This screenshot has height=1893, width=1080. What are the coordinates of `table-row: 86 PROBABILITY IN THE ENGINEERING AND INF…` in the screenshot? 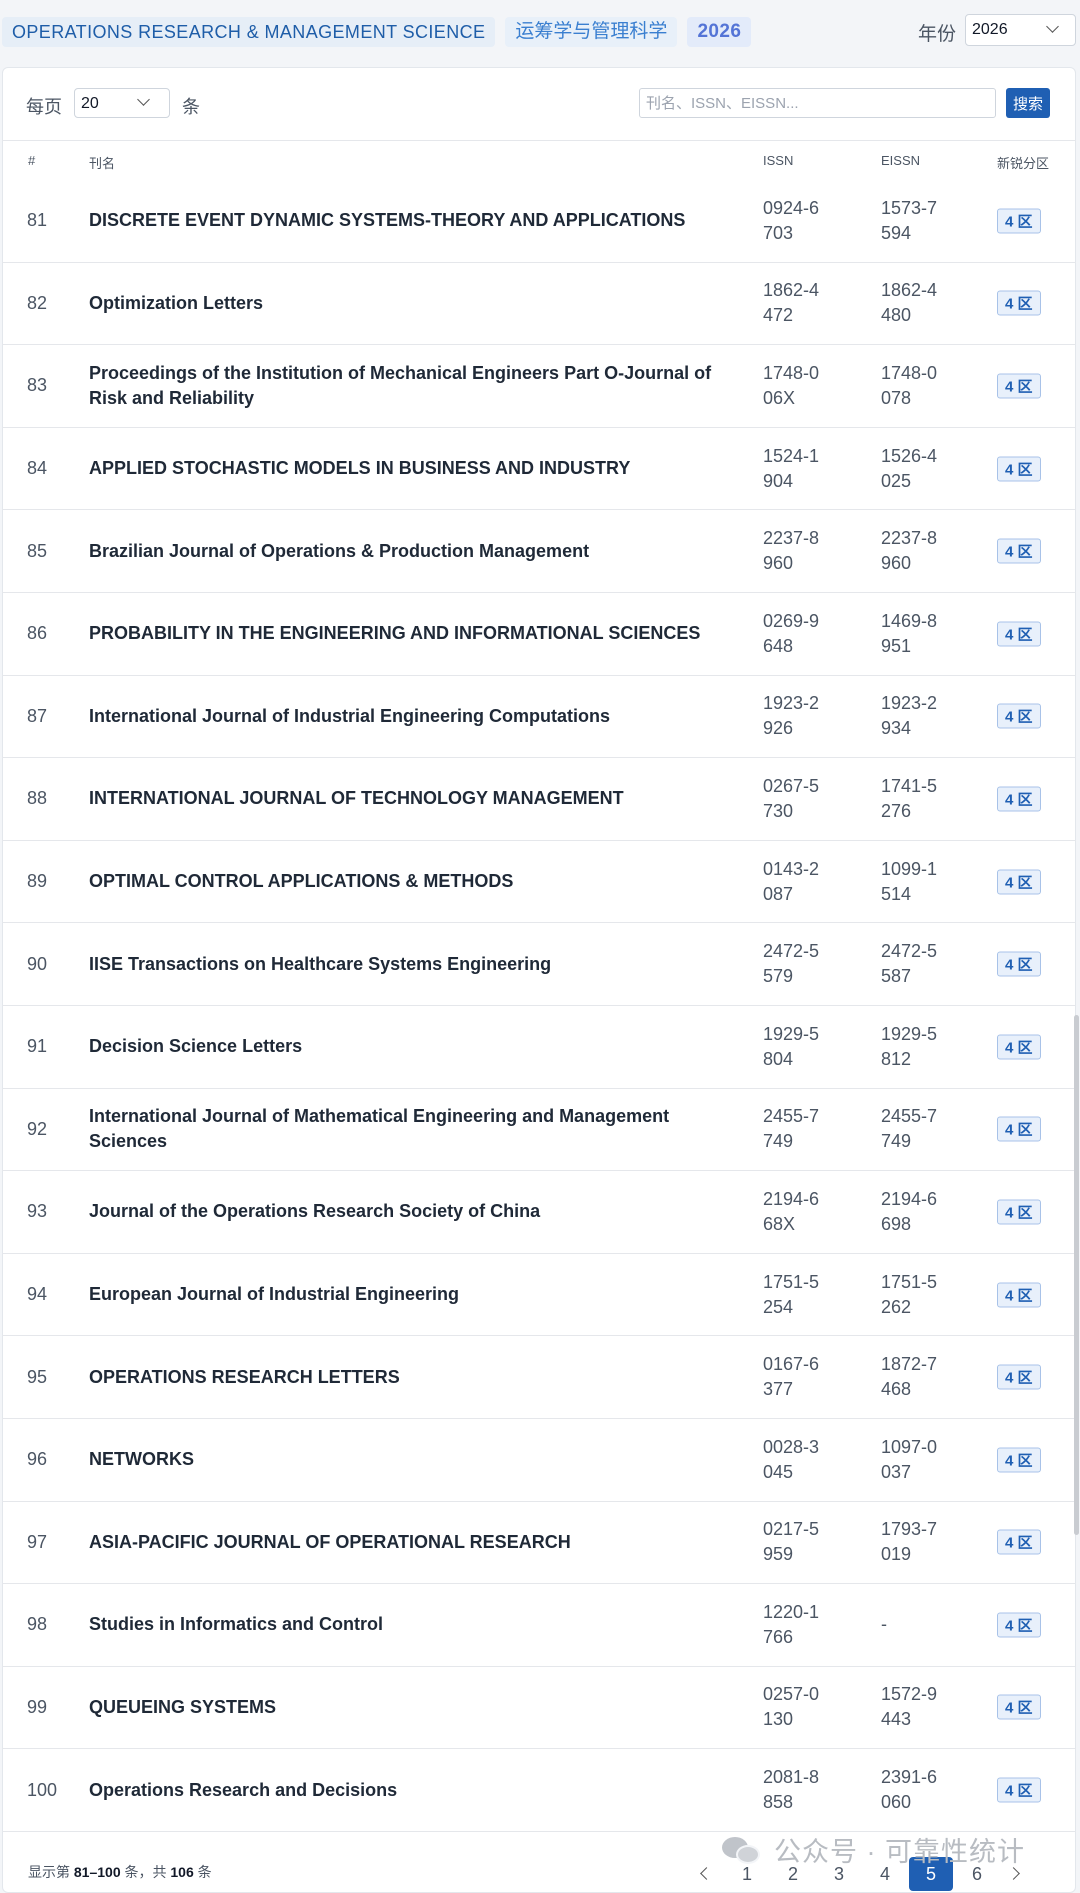 It's located at (539, 634).